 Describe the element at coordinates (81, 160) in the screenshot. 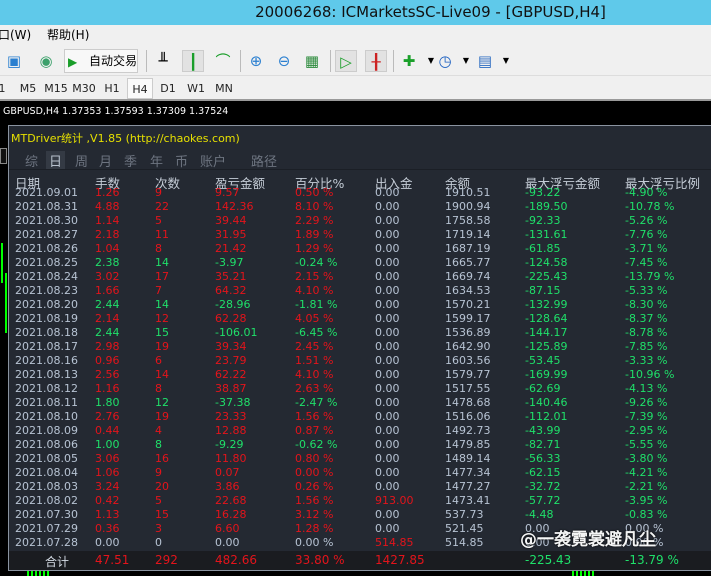

I see `tab-2: 周` at that location.